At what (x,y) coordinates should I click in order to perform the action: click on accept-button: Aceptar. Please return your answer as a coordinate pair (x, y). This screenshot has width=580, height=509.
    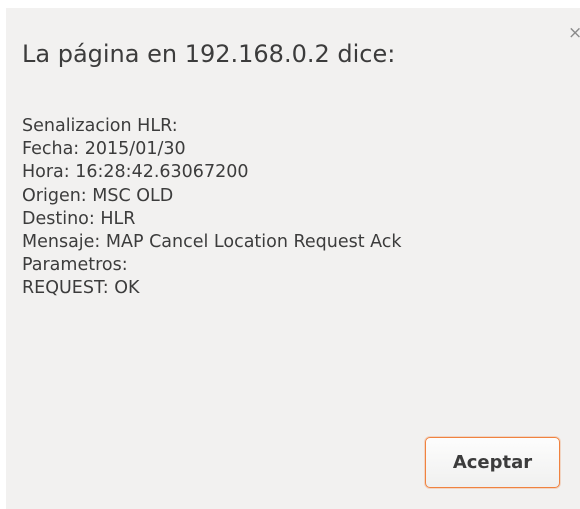
    Looking at the image, I should click on (492, 462).